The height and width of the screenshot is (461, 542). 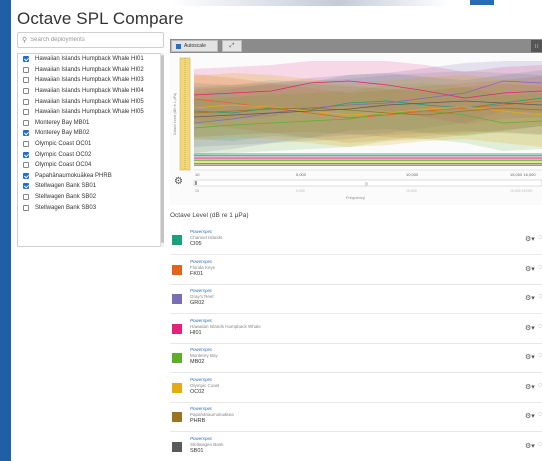 I want to click on legend-row: Powerspec Papahānaumokuākea PHRB ⚙▾ ◌, so click(x=356, y=417).